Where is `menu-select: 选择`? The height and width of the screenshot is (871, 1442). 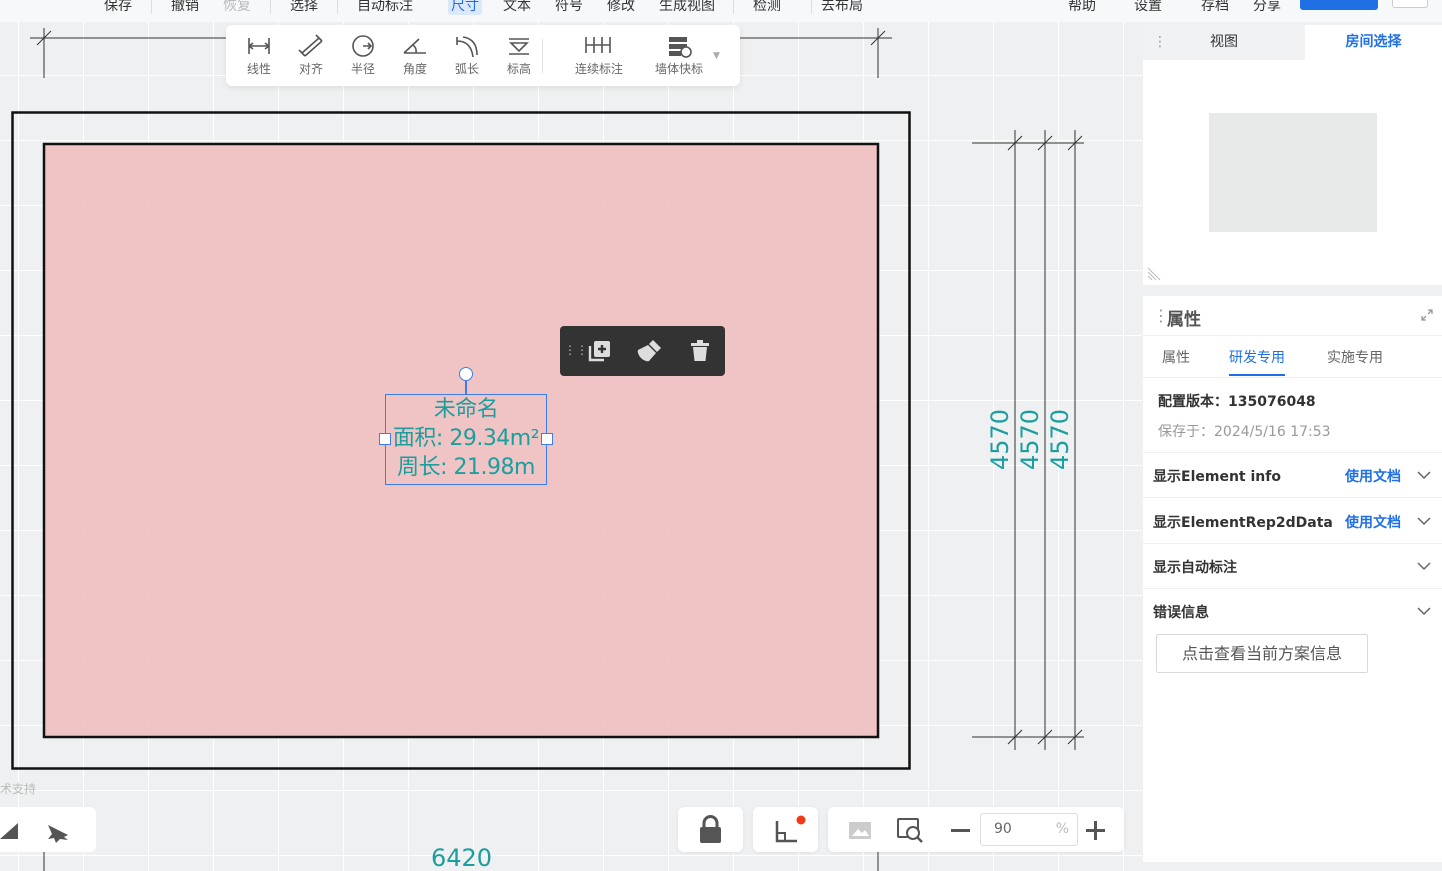 menu-select: 选择 is located at coordinates (304, 7).